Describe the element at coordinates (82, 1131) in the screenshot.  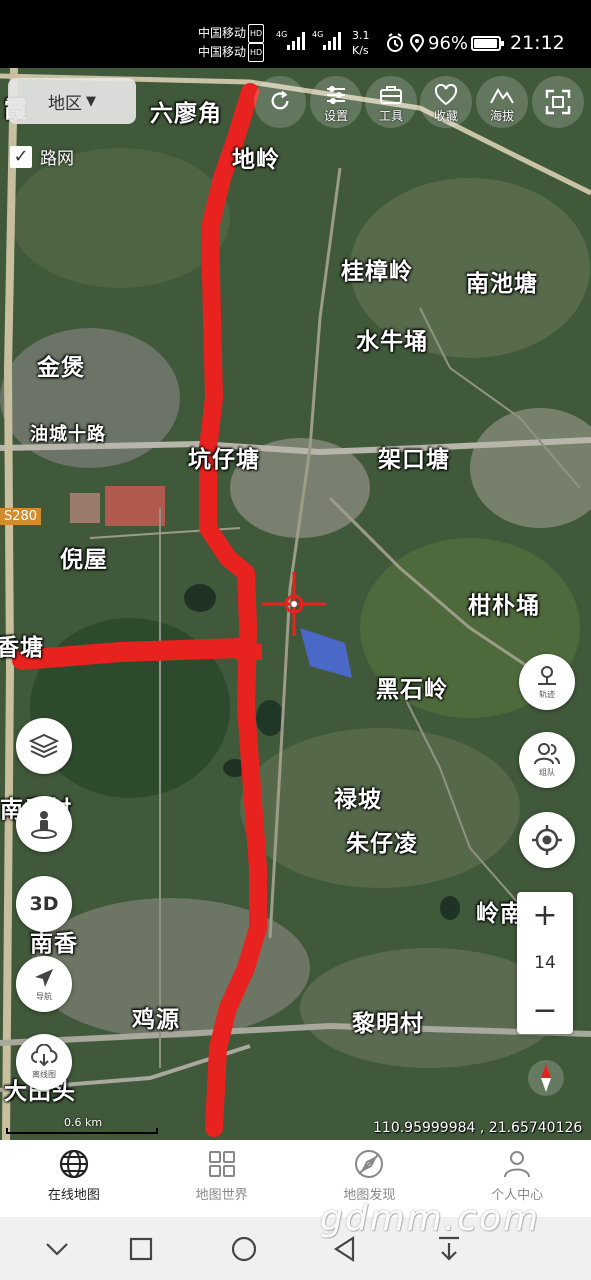
I see `scale-line` at that location.